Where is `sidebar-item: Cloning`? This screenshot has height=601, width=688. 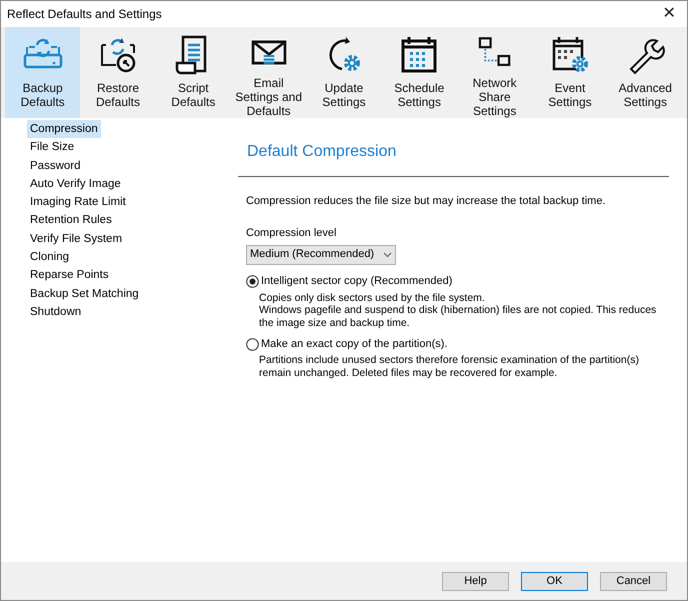 sidebar-item: Cloning is located at coordinates (49, 257).